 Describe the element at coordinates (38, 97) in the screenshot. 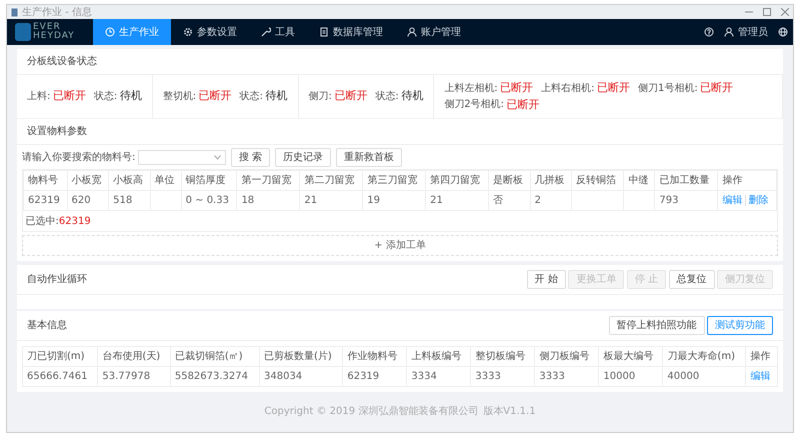

I see `status-label: 上料:` at that location.